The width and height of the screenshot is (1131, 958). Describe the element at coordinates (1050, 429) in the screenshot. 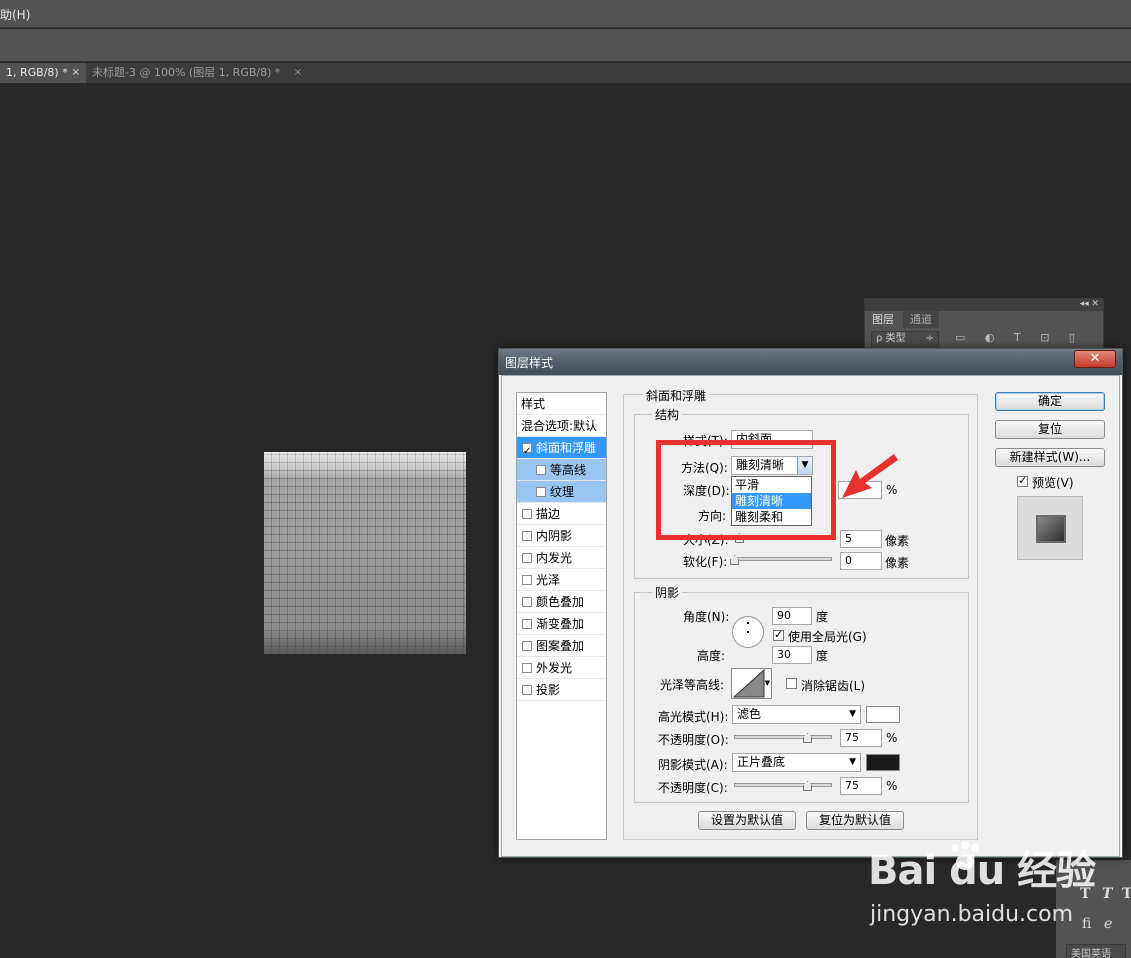

I see `reset-button: 复位` at that location.